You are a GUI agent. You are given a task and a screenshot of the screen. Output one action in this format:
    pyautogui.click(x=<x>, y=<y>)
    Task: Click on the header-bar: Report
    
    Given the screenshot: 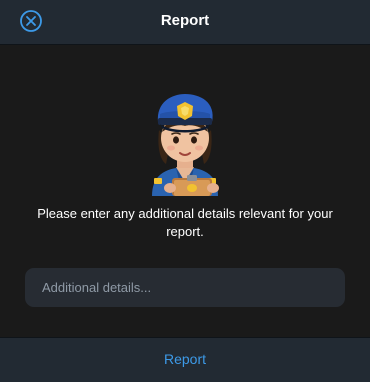 What is the action you would take?
    pyautogui.click(x=185, y=22)
    